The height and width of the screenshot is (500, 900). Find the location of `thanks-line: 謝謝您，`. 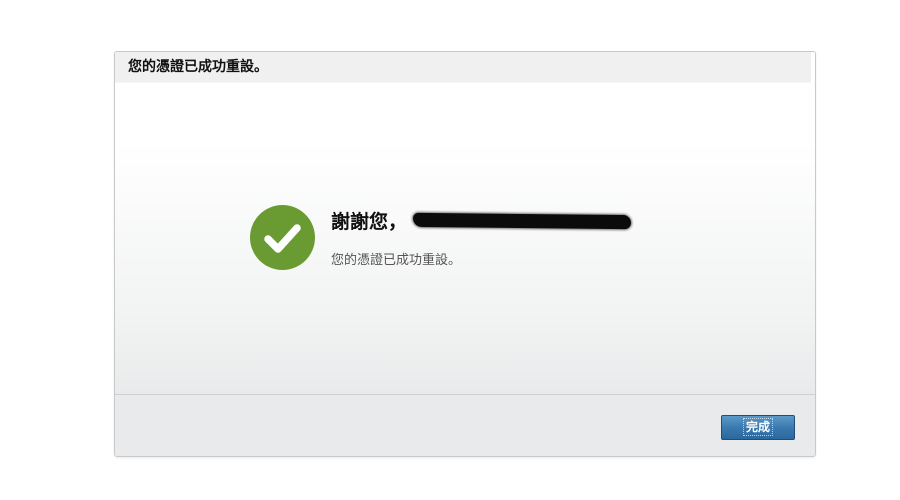

thanks-line: 謝謝您， is located at coordinates (481, 222).